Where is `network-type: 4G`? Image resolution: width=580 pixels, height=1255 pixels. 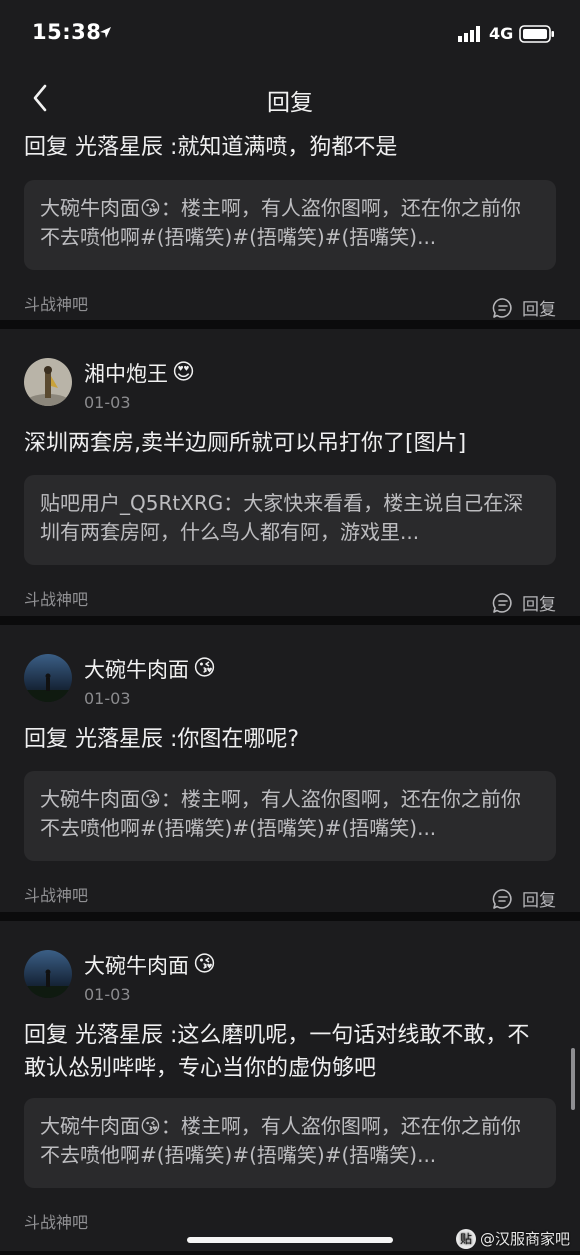 network-type: 4G is located at coordinates (501, 33).